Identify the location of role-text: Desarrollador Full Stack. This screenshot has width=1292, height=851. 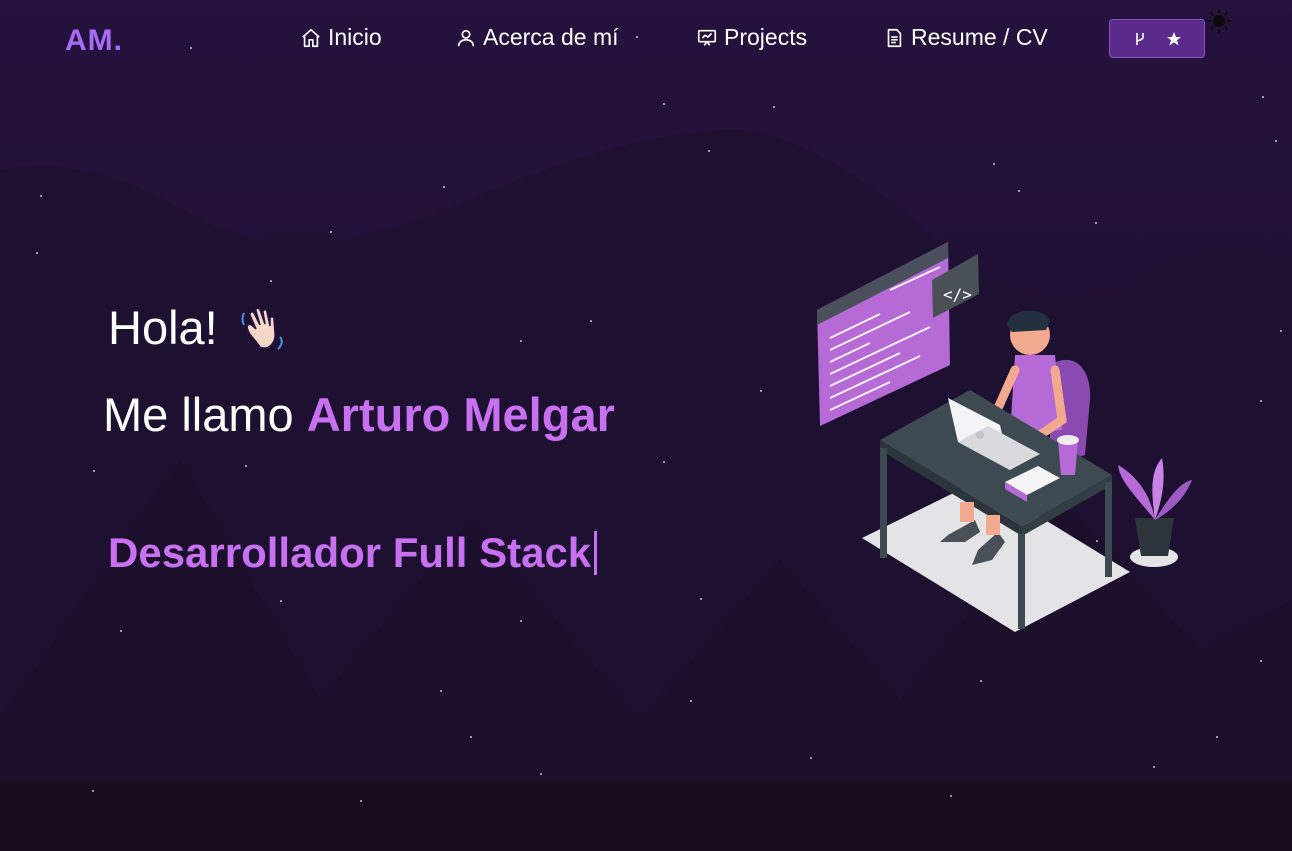
(350, 552).